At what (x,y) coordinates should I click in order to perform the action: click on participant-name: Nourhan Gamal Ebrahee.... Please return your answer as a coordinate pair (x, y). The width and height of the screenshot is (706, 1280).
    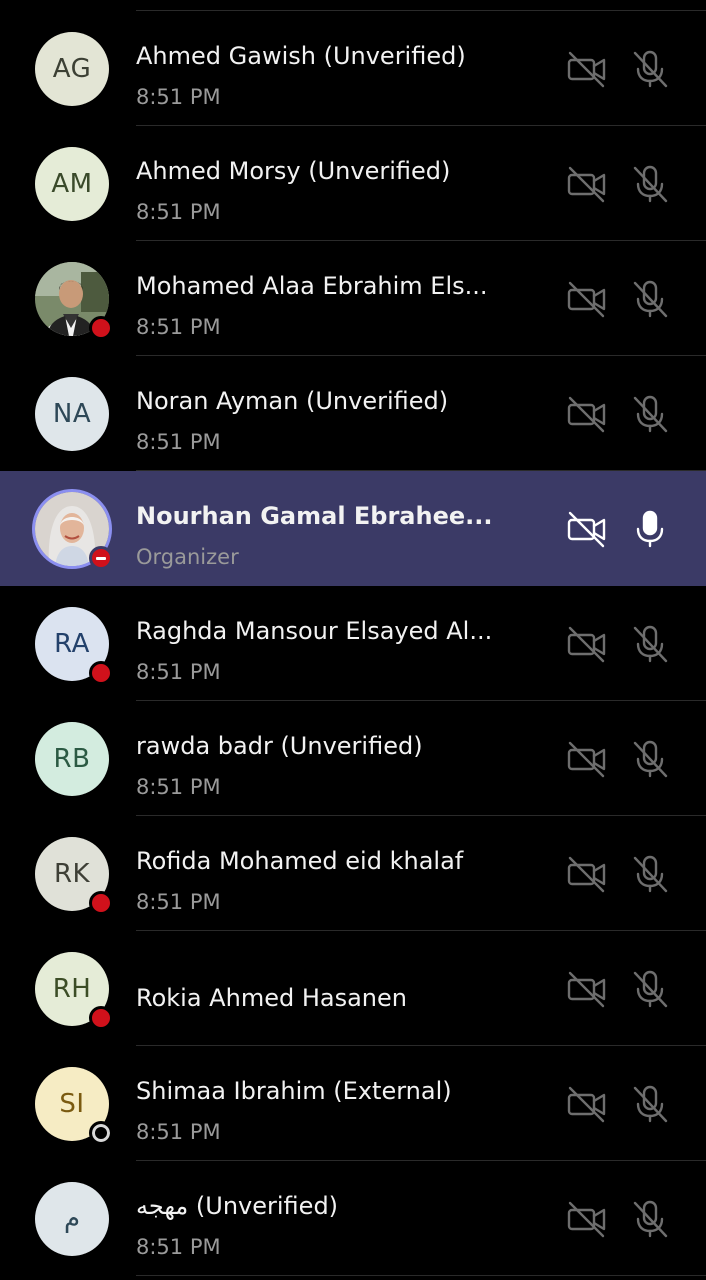
    Looking at the image, I should click on (314, 516).